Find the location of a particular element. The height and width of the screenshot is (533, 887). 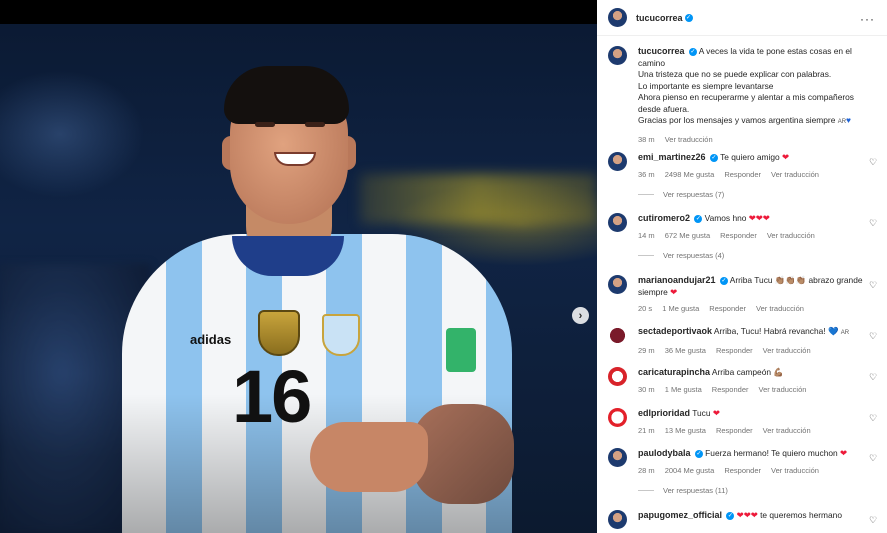

afa-crest-icon is located at coordinates (341, 335).